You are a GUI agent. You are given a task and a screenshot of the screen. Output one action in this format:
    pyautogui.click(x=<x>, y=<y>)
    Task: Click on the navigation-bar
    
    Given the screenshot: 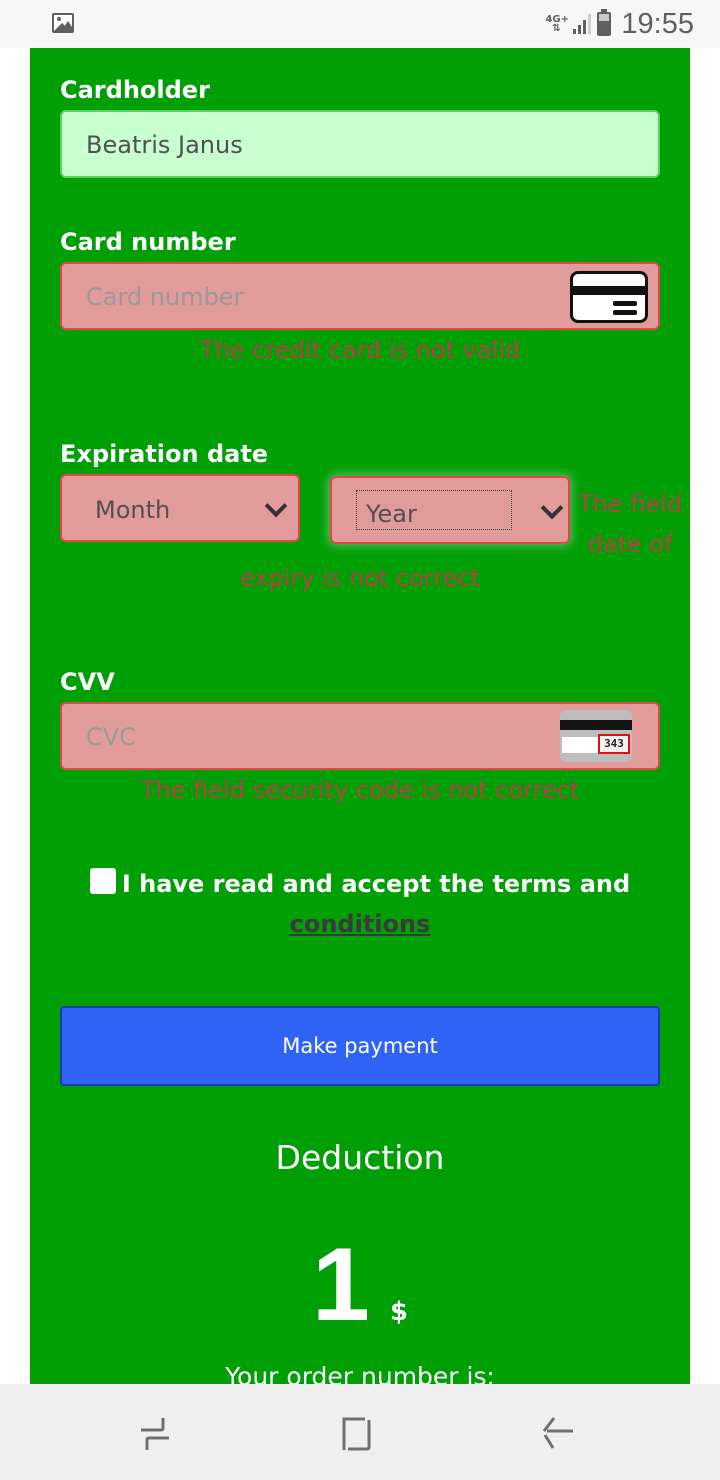 What is the action you would take?
    pyautogui.click(x=360, y=1432)
    